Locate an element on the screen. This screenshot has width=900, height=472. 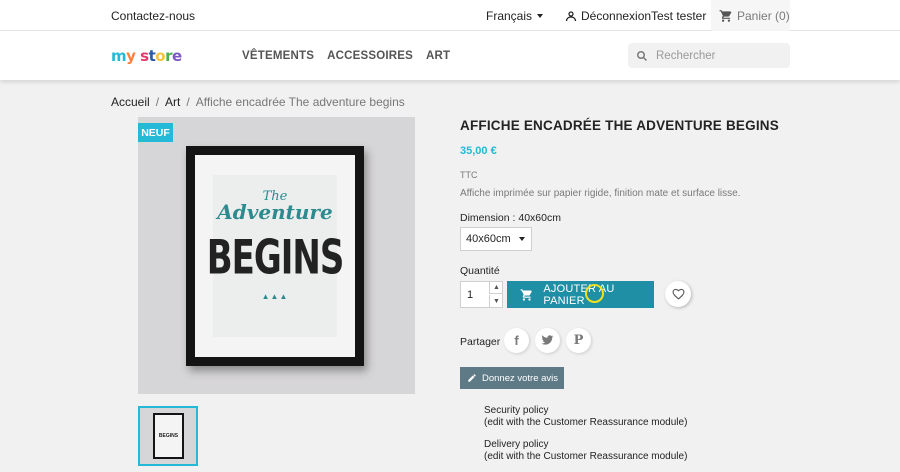
thumbnail-print: BEGINS is located at coordinates (168, 436).